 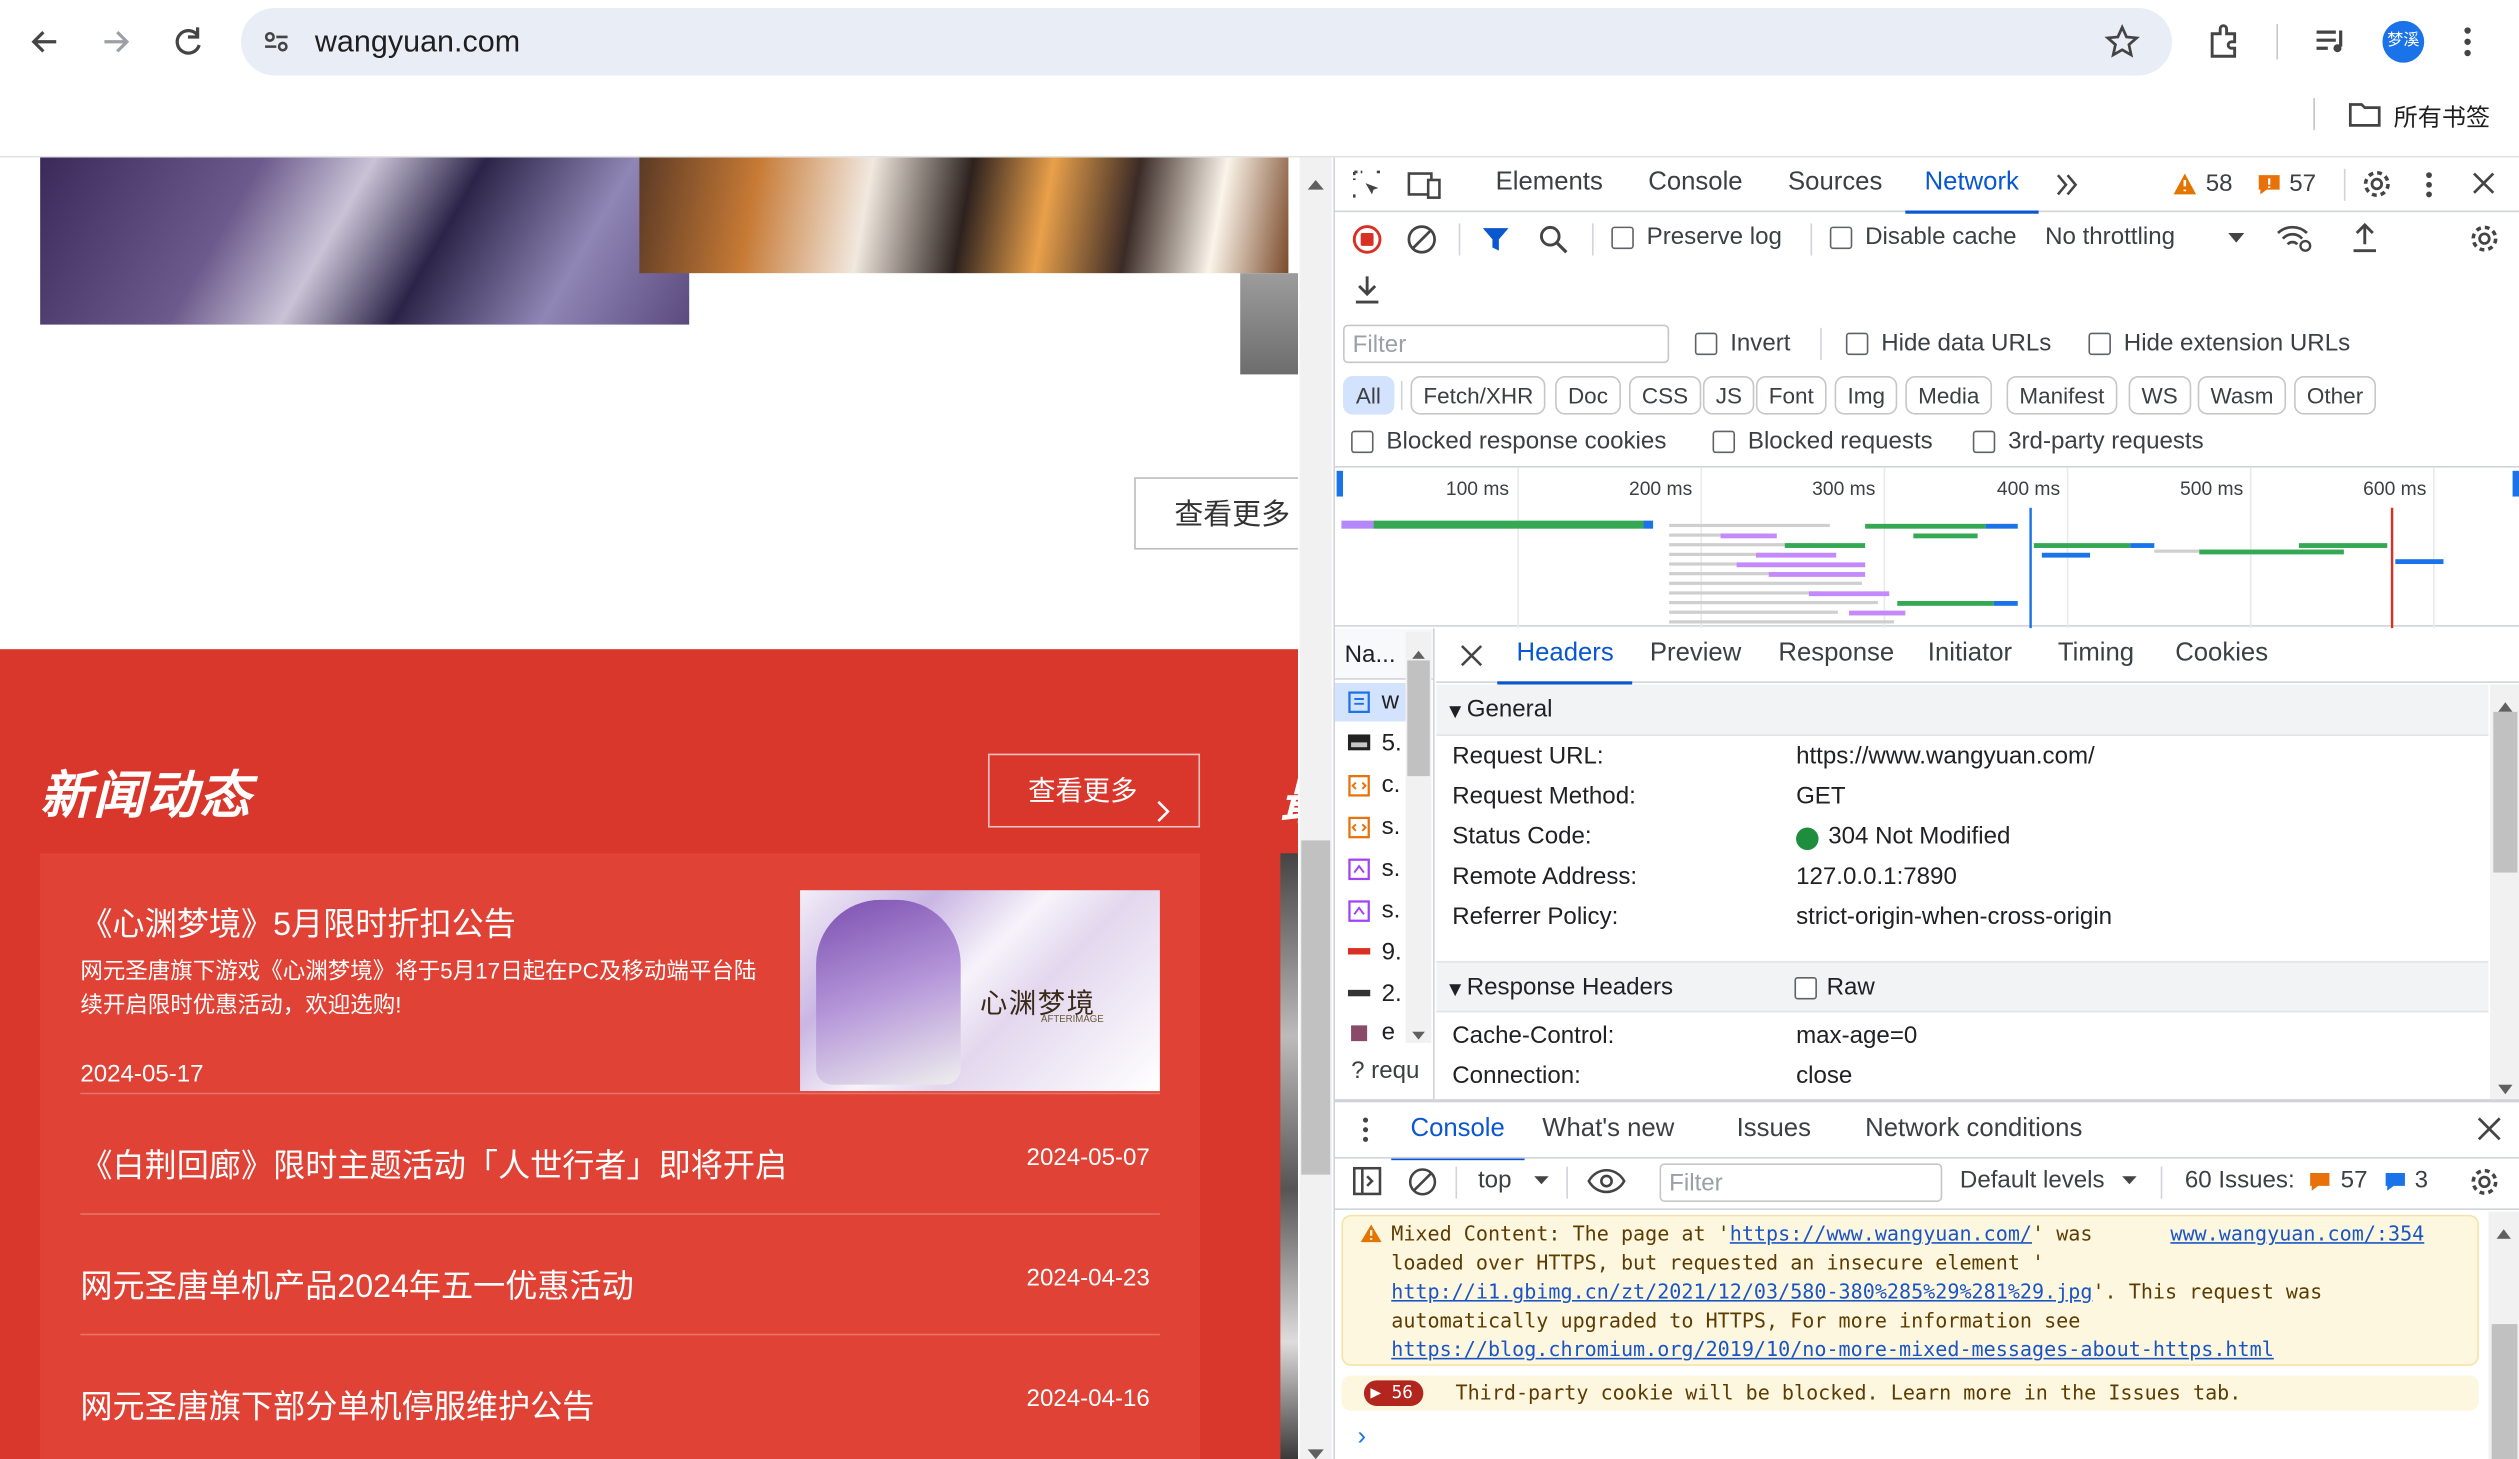 I want to click on tab-headers: Headers, so click(x=1565, y=662).